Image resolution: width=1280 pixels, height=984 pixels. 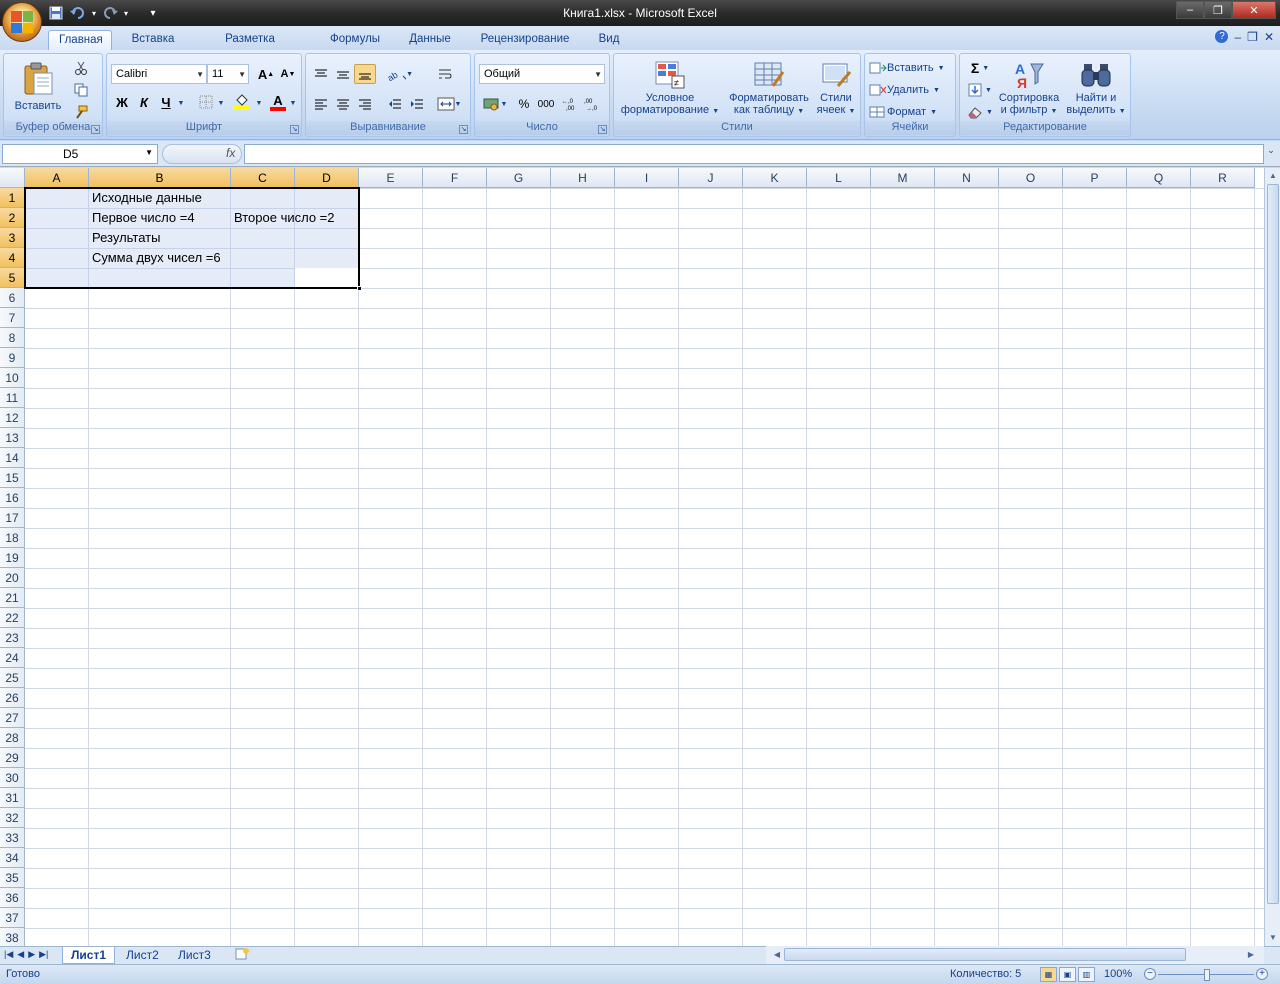 What do you see at coordinates (769, 88) in the screenshot?
I see `format-as-table-button: Форматировать как таблицу ▼` at bounding box center [769, 88].